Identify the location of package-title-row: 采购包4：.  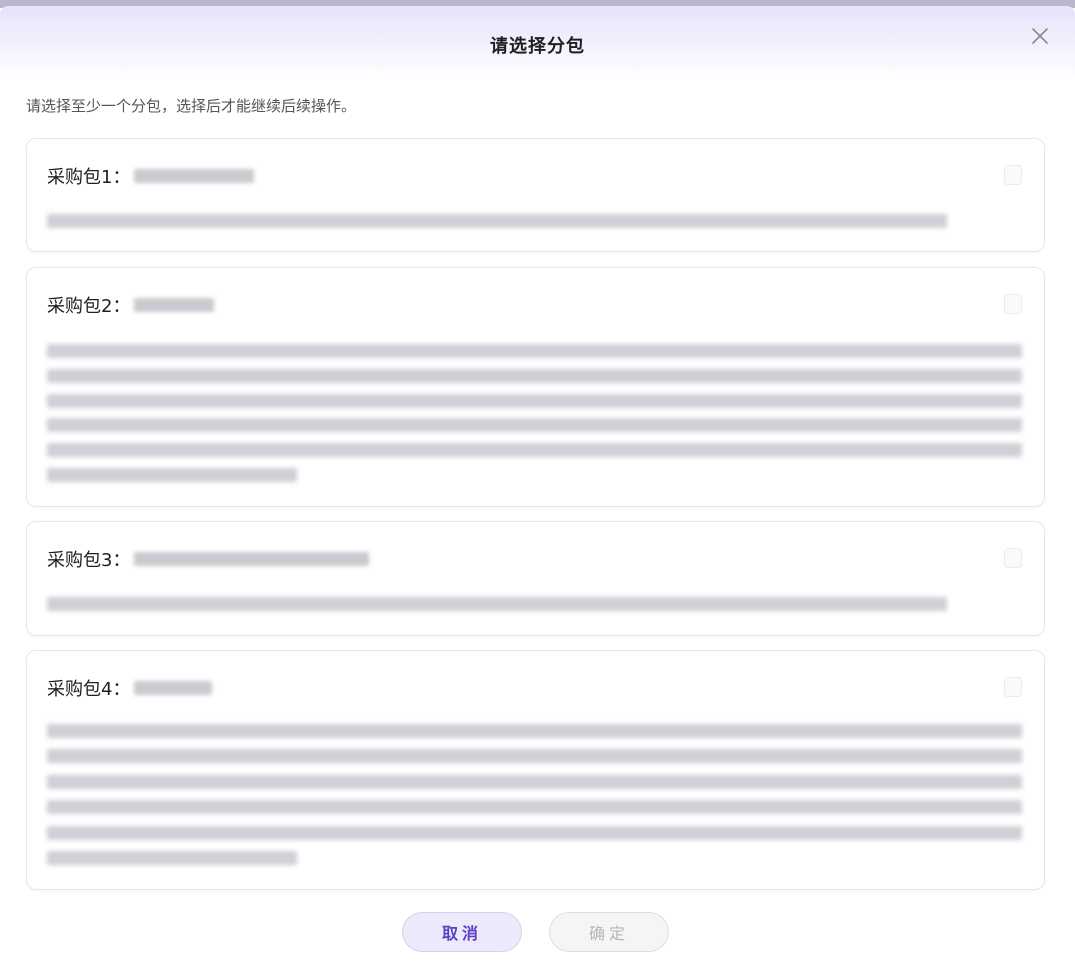
(130, 688).